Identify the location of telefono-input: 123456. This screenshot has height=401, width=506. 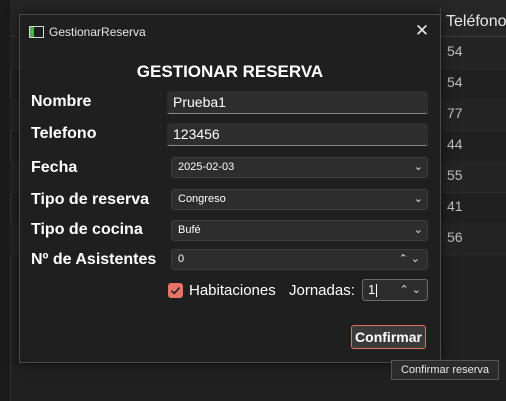
(297, 134).